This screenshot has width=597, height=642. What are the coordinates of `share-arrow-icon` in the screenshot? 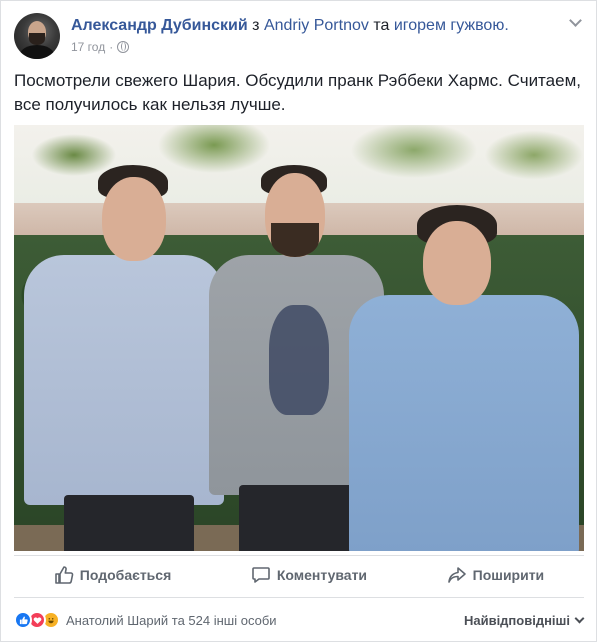 It's located at (456, 575).